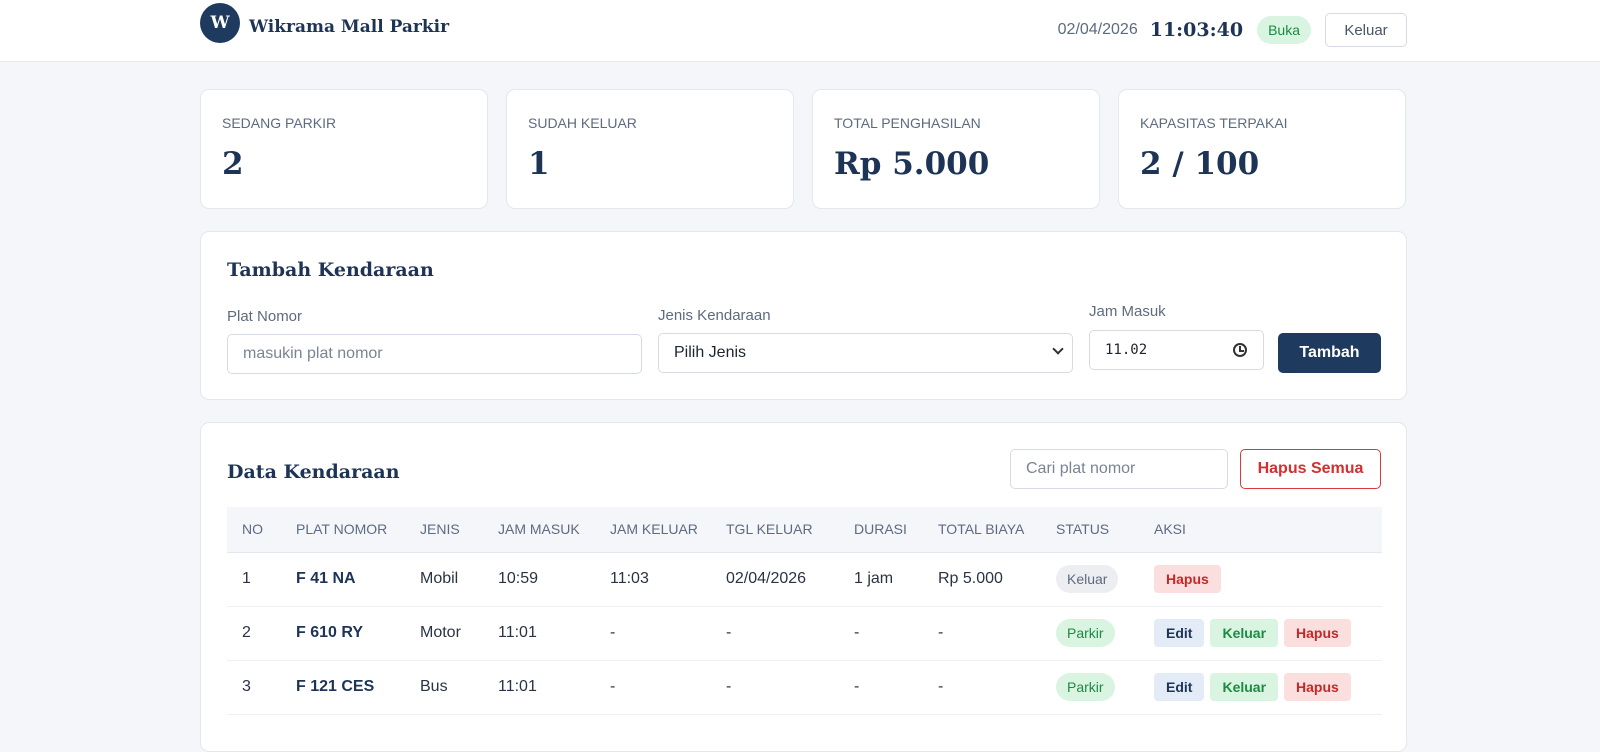  I want to click on col-no: NO, so click(254, 530).